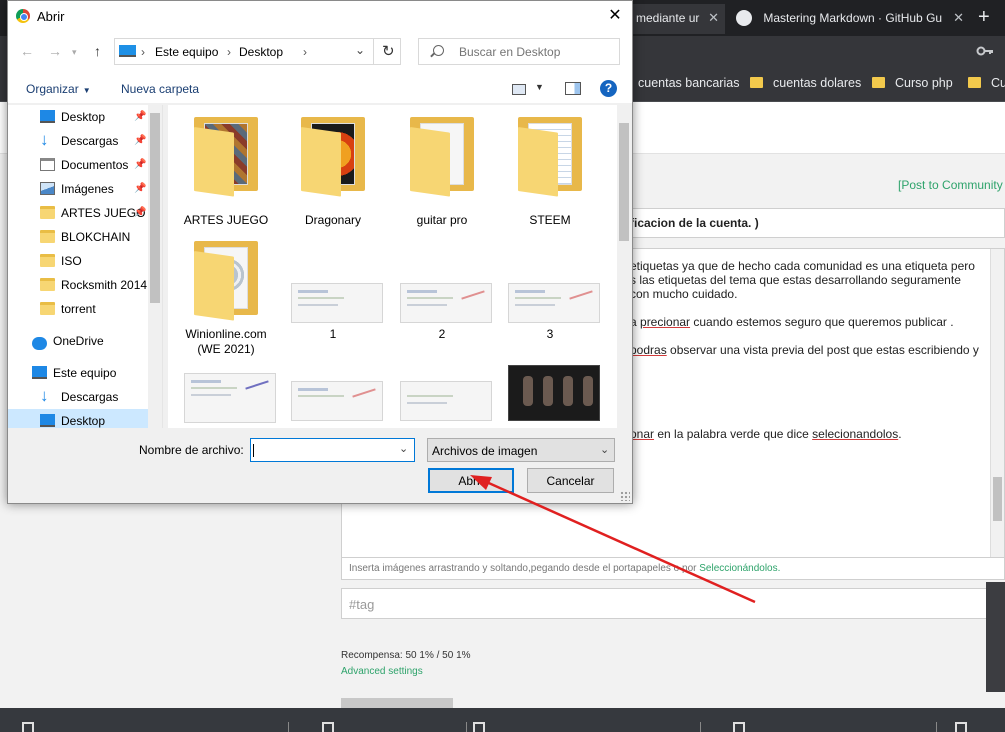 Image resolution: width=1005 pixels, height=732 pixels. I want to click on file-item-image-3: 3, so click(550, 288).